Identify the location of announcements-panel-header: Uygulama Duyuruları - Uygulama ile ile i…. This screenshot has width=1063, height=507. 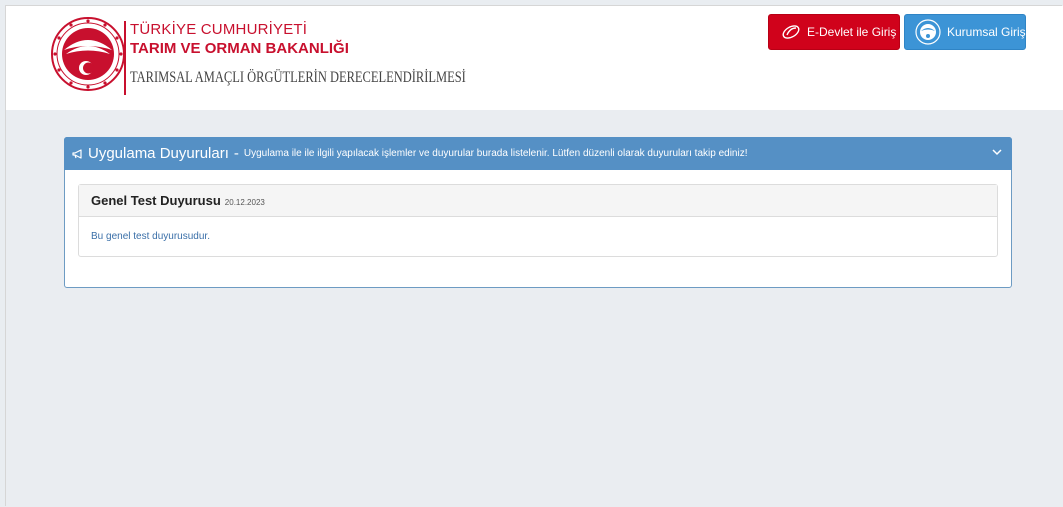
(538, 153).